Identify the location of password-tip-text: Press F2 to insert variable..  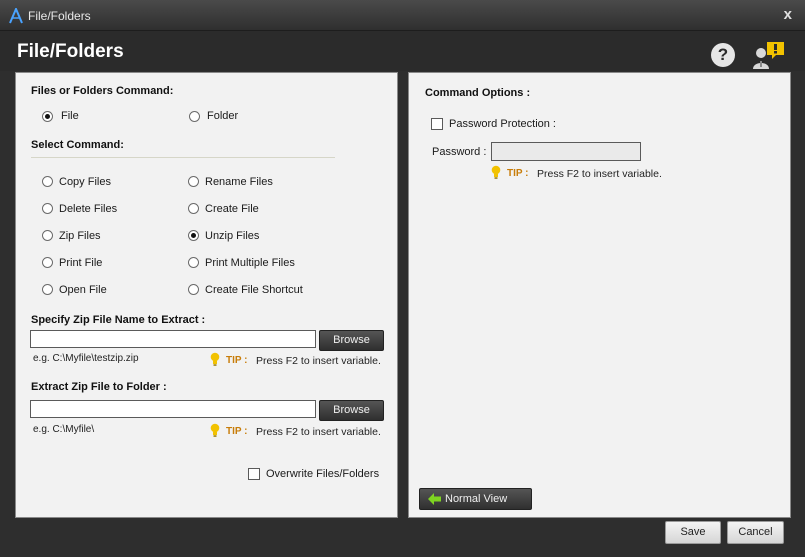
(599, 174).